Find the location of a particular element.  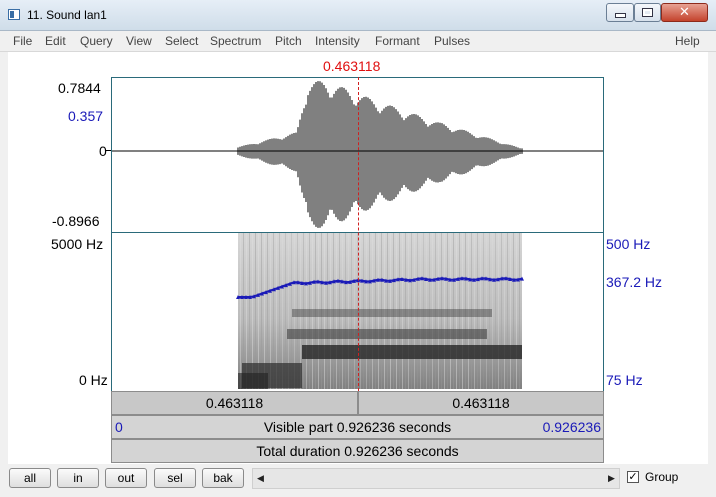

selection-right-time: 0.463118 is located at coordinates (481, 403).